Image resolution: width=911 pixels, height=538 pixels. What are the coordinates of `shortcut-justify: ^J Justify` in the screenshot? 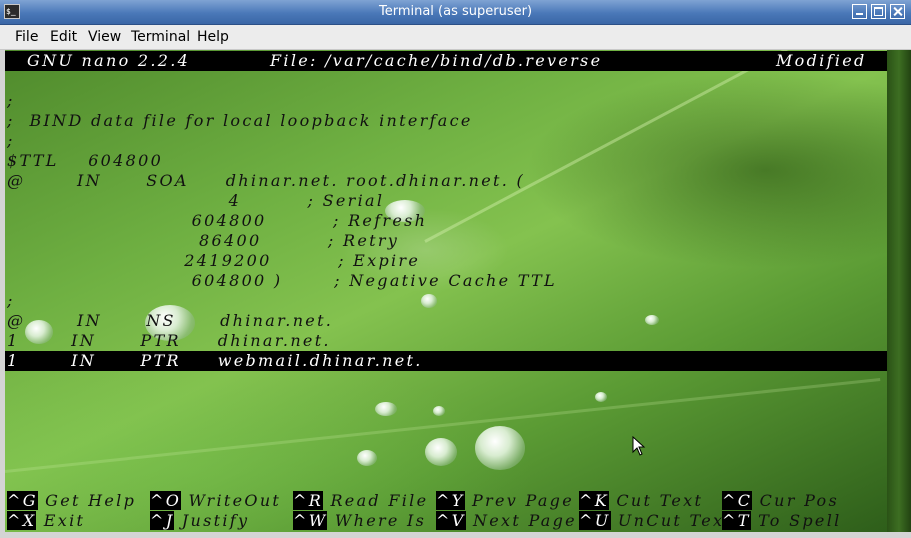 It's located at (199, 521).